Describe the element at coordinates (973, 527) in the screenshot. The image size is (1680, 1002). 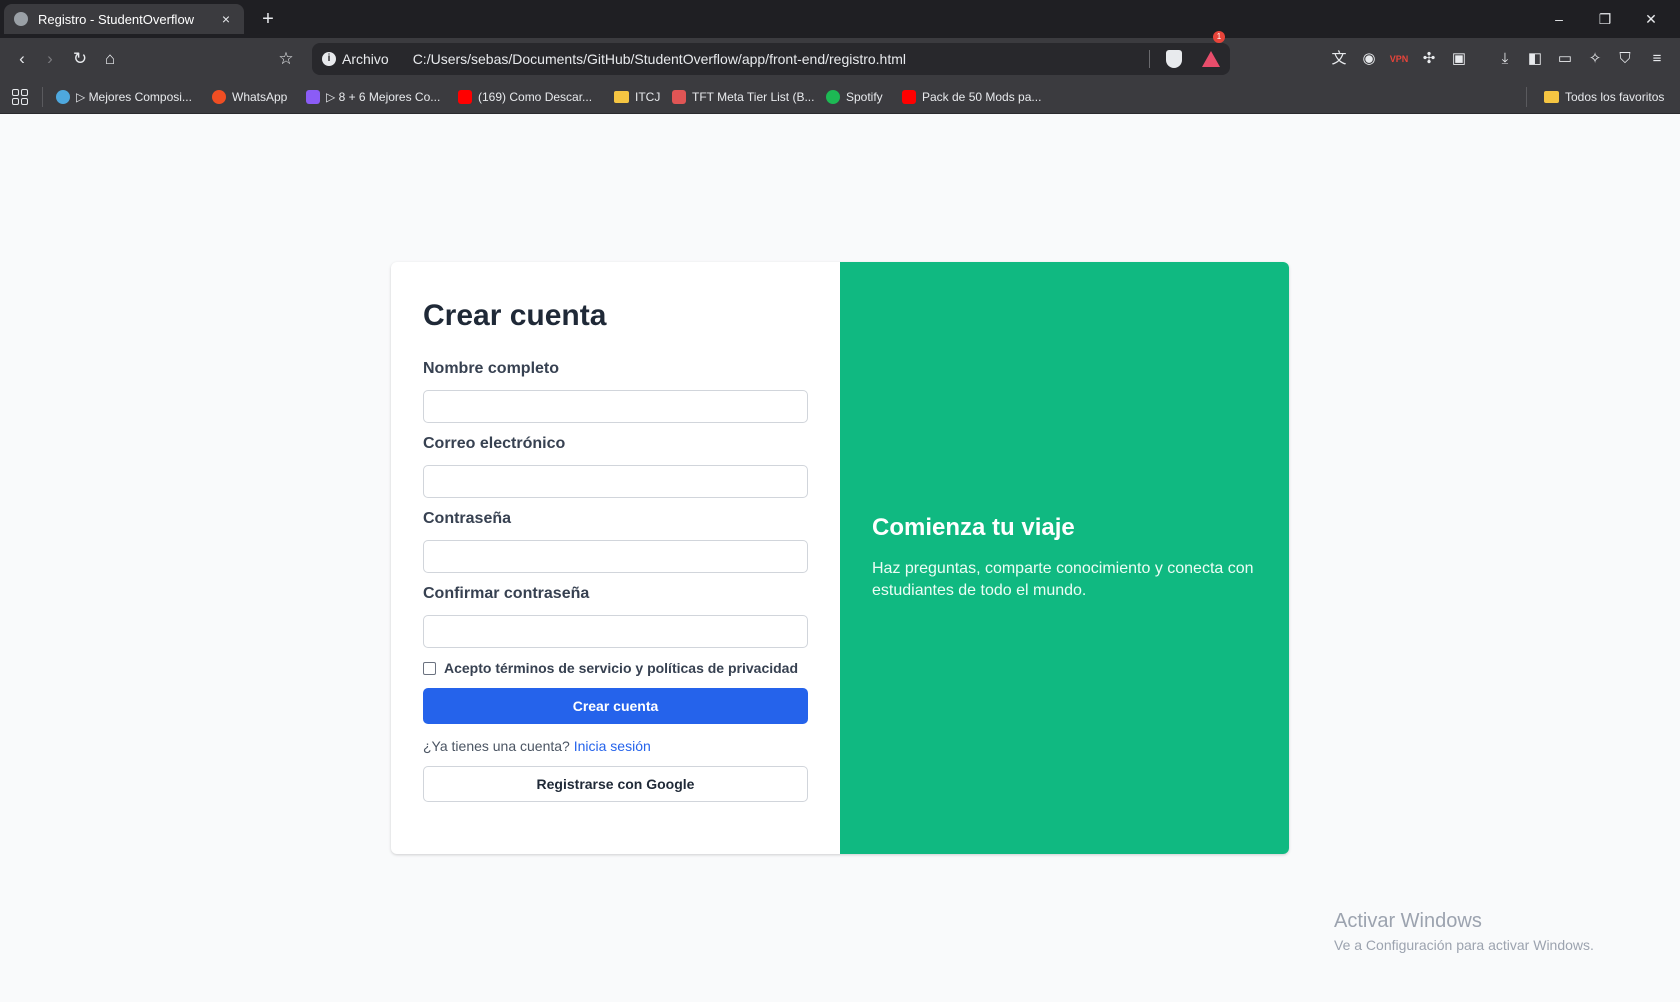
I see `promo-title: Comienza tu viaje` at that location.